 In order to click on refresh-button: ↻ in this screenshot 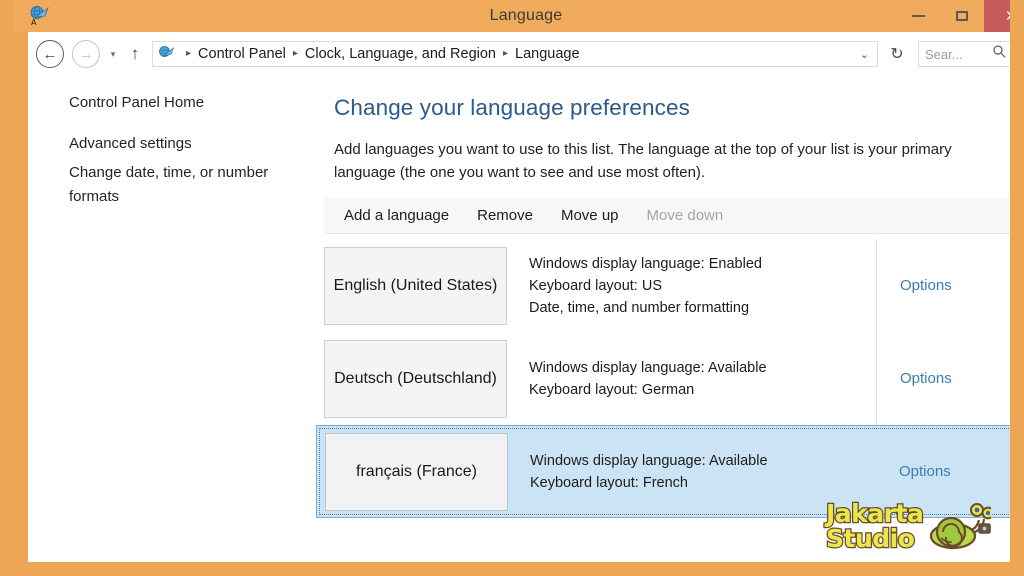, I will do `click(897, 54)`.